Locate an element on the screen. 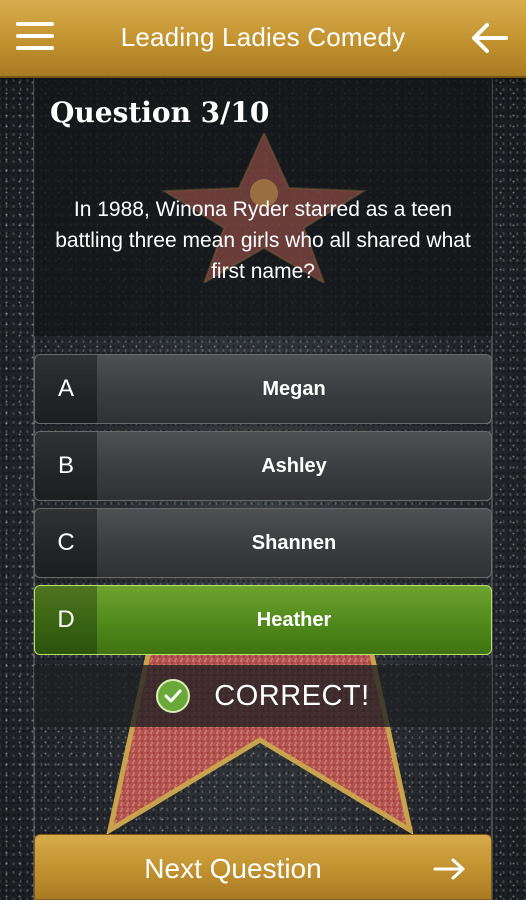 The height and width of the screenshot is (900, 526). answer-option-c: C Shannen is located at coordinates (263, 543).